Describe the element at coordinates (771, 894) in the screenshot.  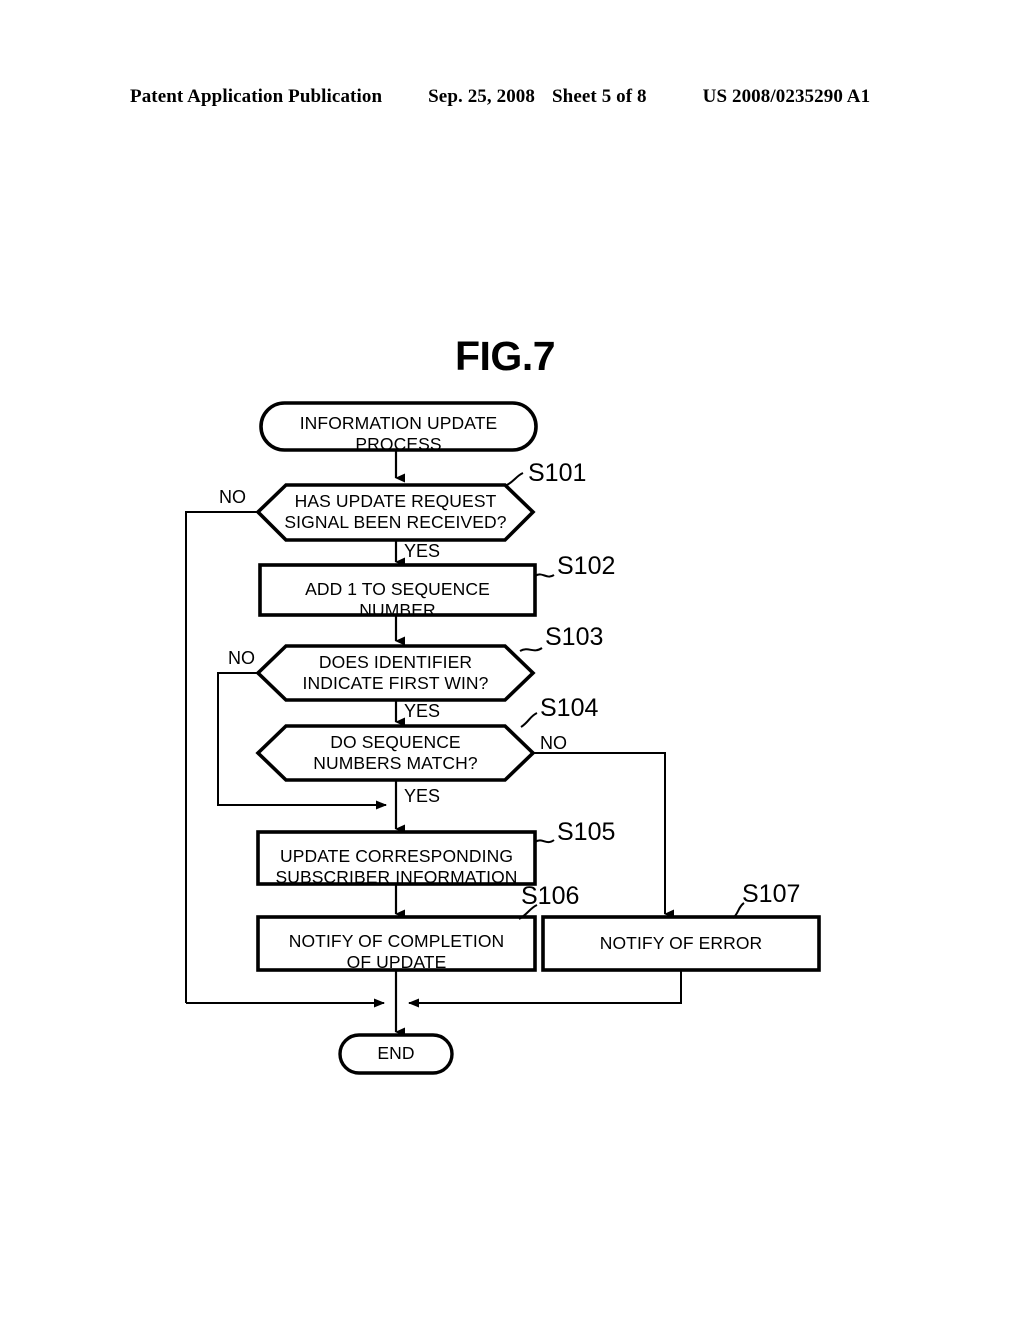
I see `ref-label-s107: S107` at that location.